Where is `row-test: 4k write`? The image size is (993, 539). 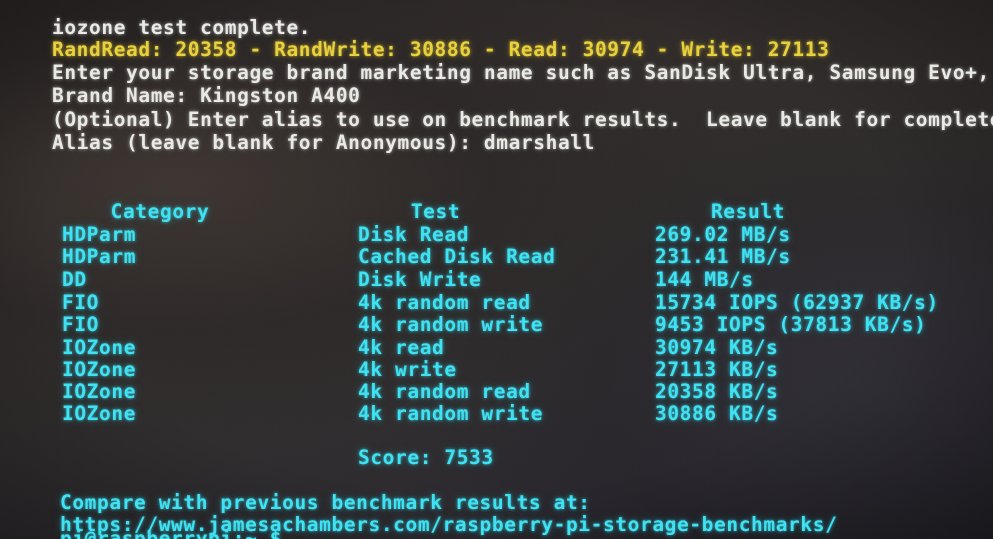 row-test: 4k write is located at coordinates (407, 369).